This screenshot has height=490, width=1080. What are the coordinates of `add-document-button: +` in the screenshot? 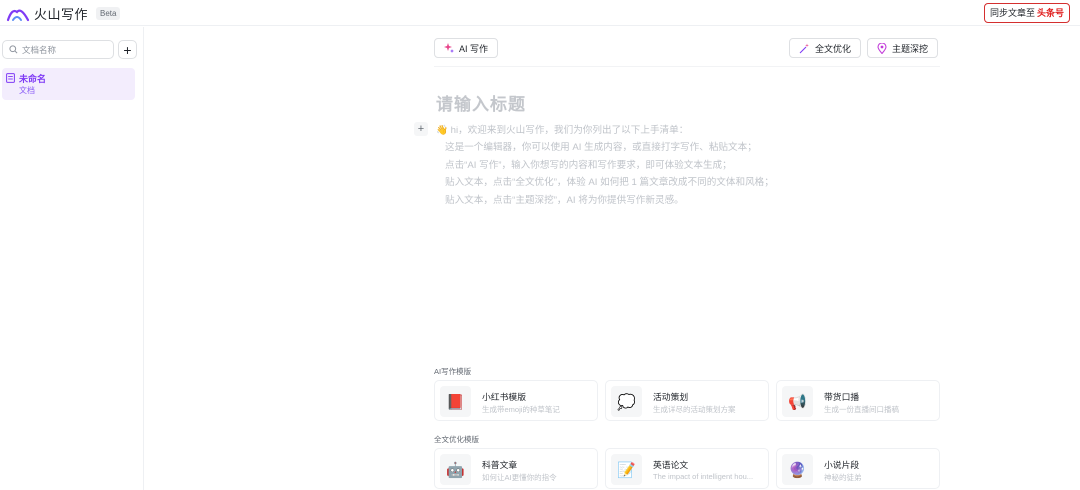 It's located at (127, 49).